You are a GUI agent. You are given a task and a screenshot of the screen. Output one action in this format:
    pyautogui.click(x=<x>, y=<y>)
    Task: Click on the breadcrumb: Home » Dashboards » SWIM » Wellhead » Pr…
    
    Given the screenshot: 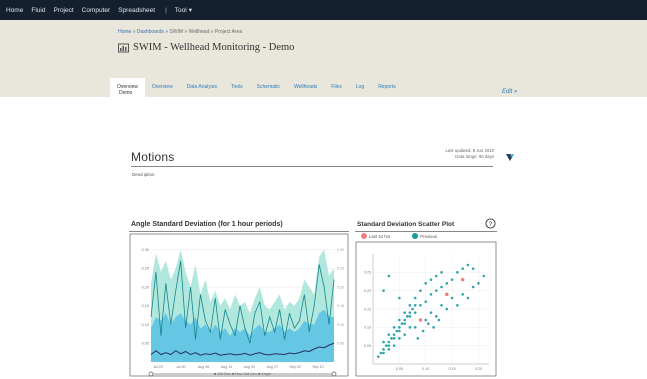 What is the action you would take?
    pyautogui.click(x=180, y=32)
    